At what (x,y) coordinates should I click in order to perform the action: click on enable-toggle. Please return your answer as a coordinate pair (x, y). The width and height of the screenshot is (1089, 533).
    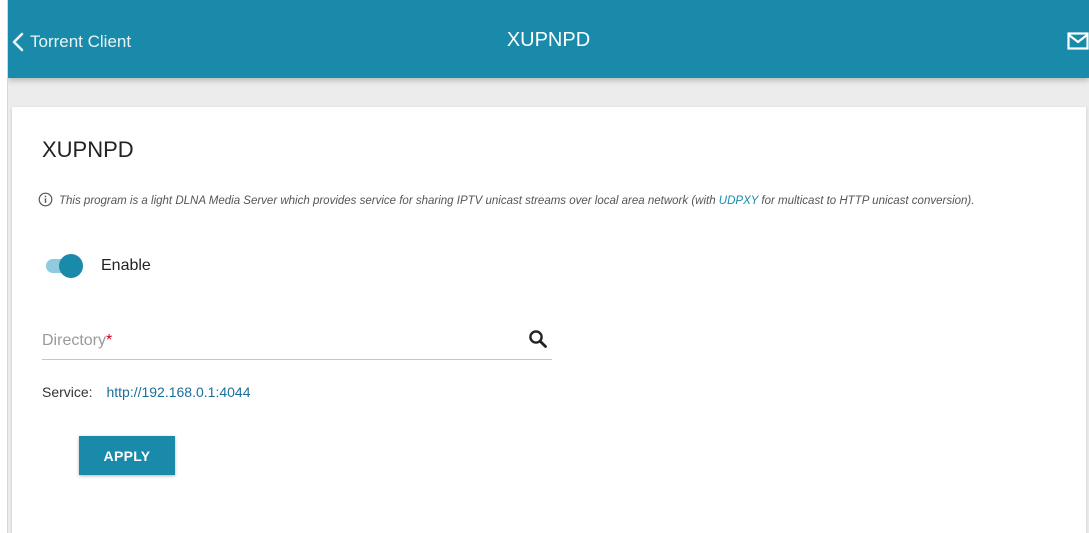
    Looking at the image, I should click on (64, 266).